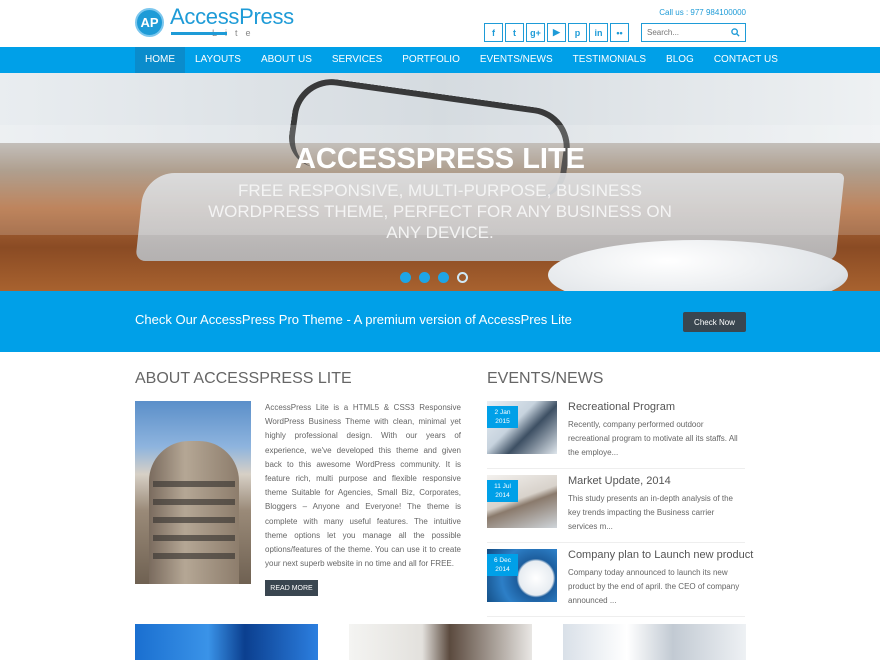 This screenshot has width=880, height=660. Describe the element at coordinates (502, 491) in the screenshot. I see `event-date: 11 Jul 2014` at that location.